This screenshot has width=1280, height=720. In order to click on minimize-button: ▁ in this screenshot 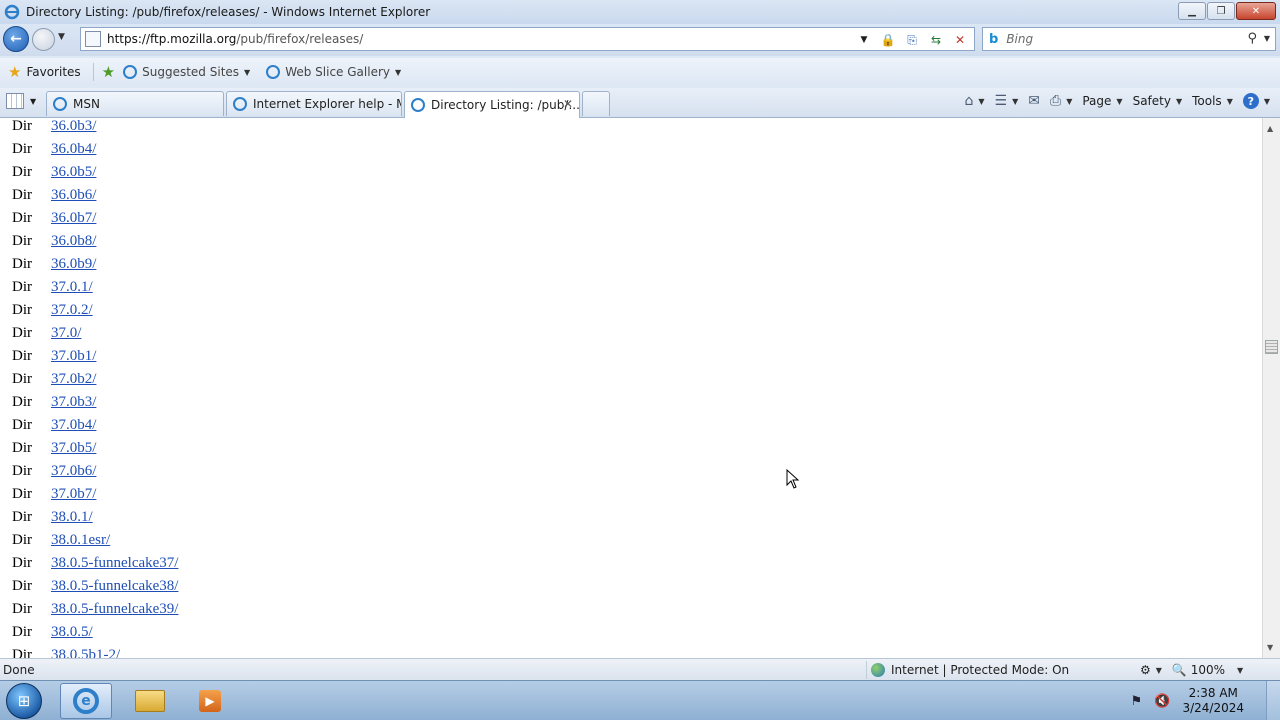, I will do `click(1192, 11)`.